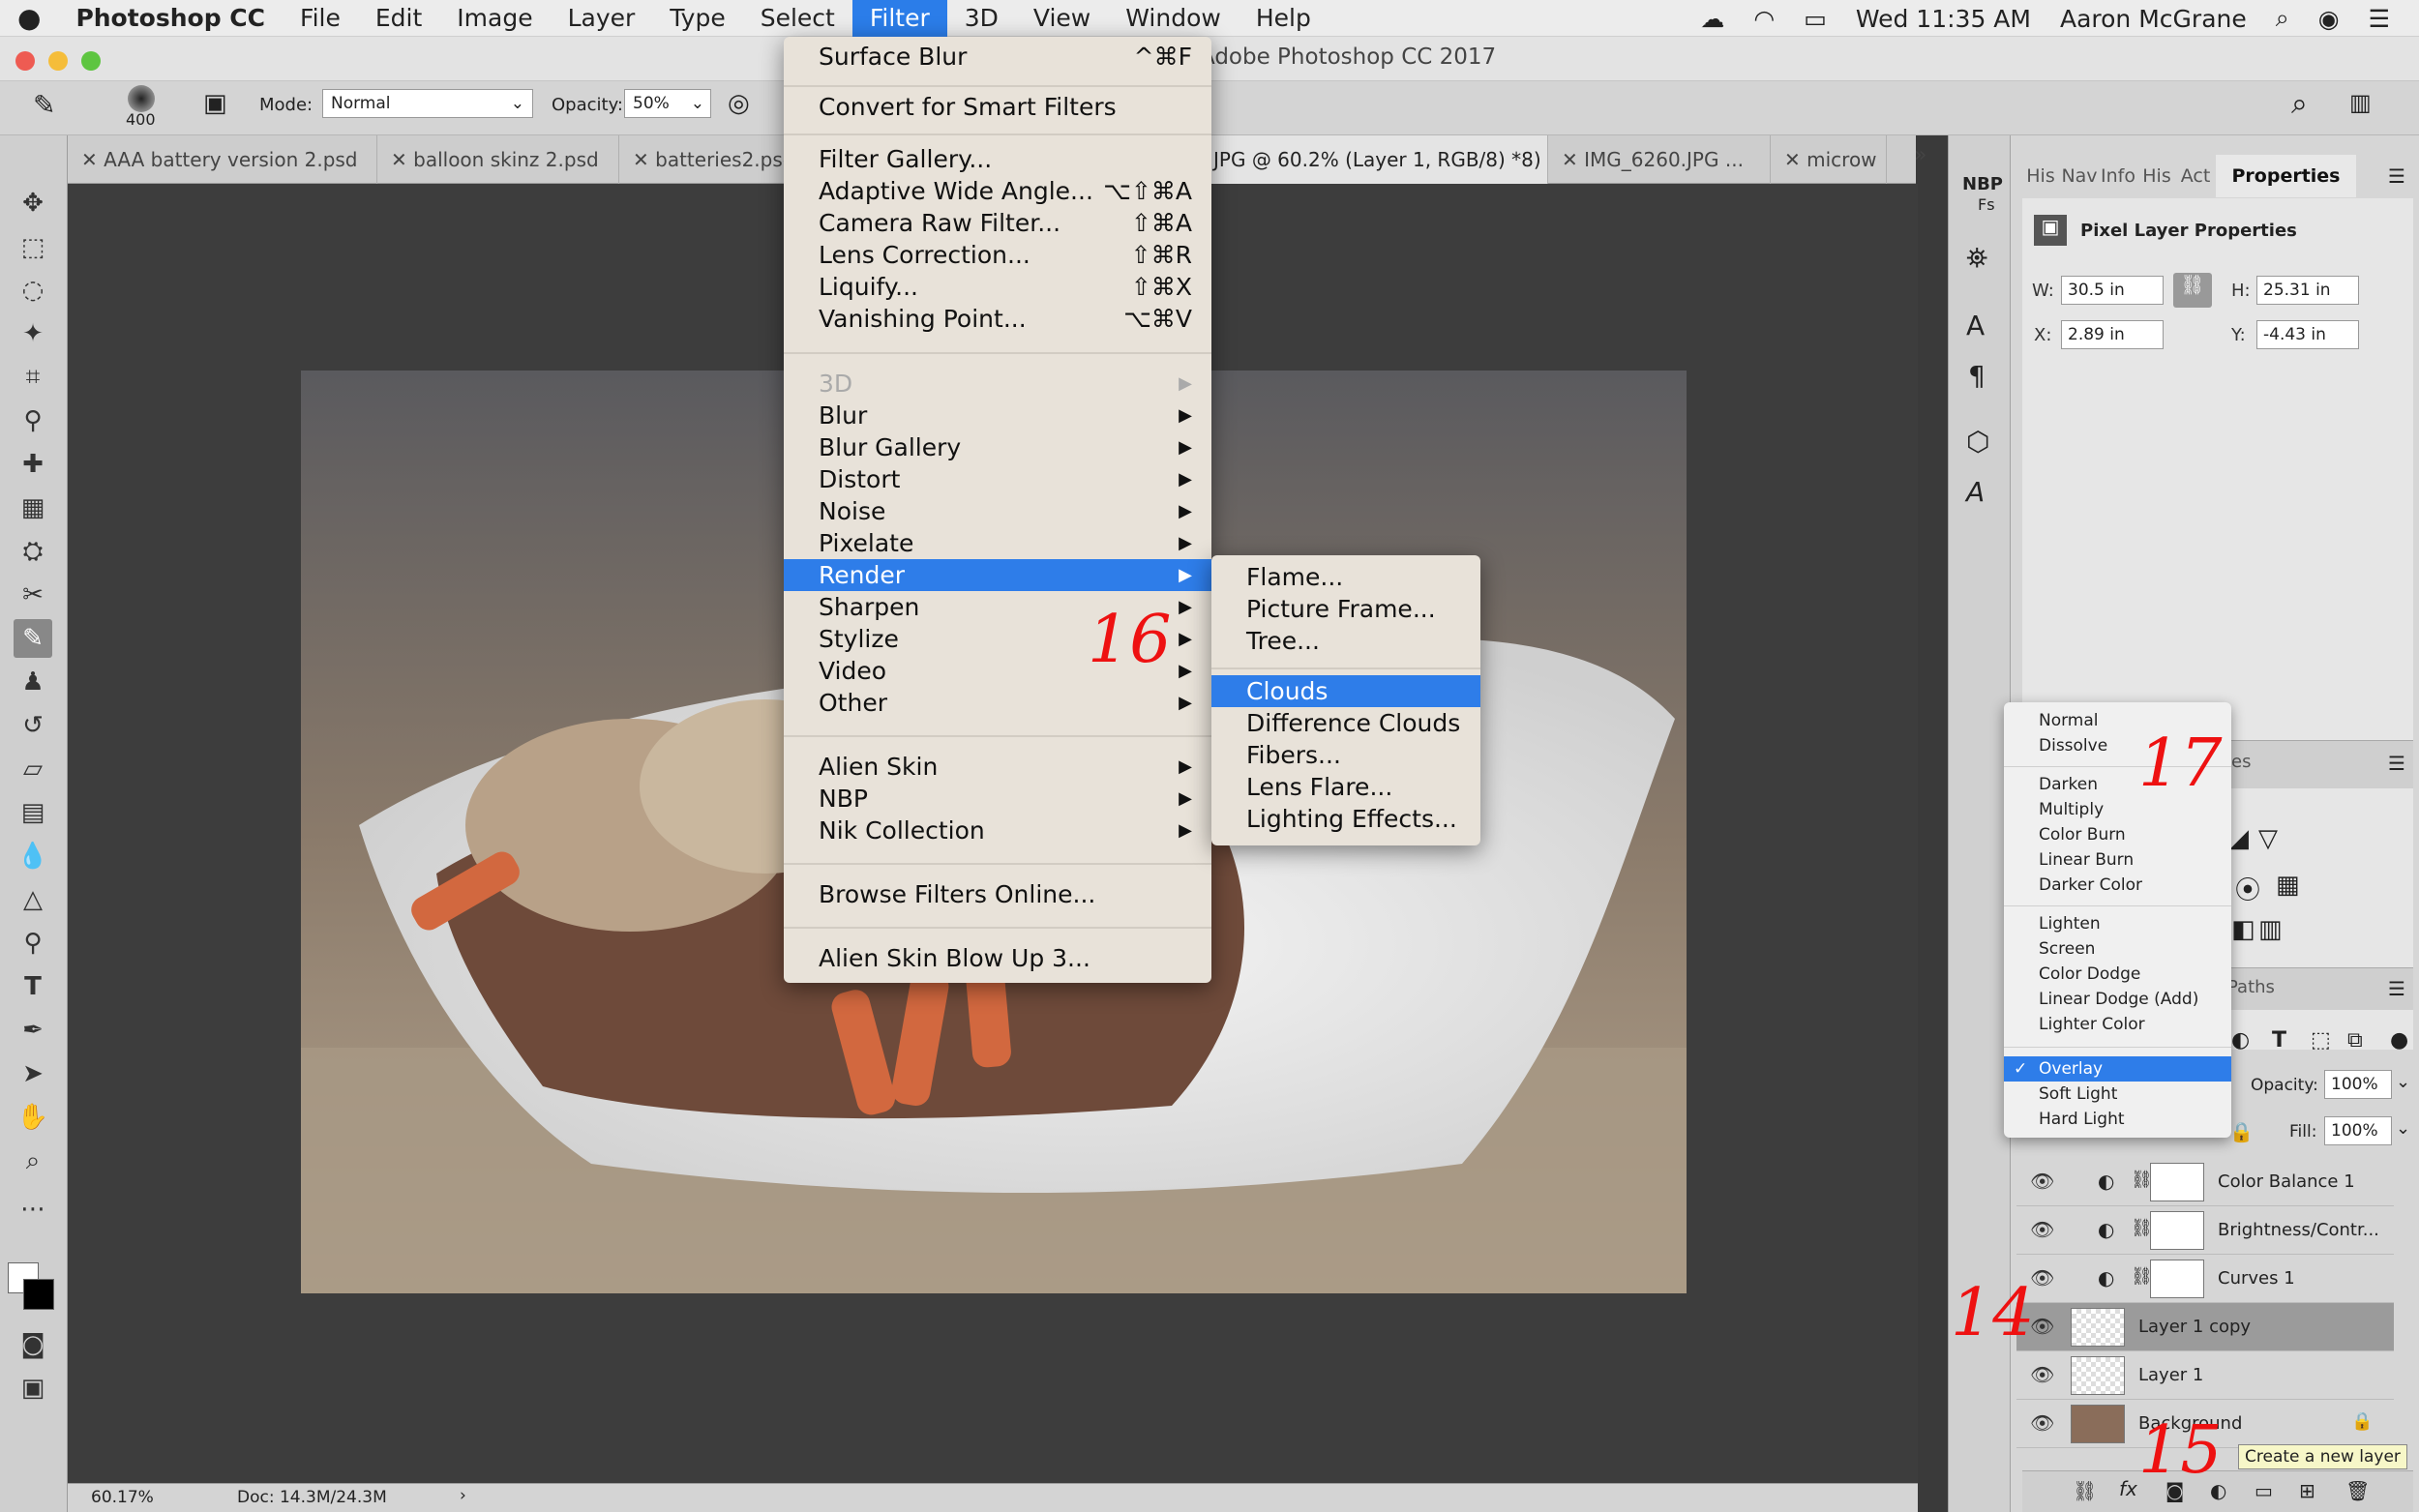 The image size is (2419, 1512). What do you see at coordinates (33, 943) in the screenshot?
I see `dodge-tool-icon: ⚲` at bounding box center [33, 943].